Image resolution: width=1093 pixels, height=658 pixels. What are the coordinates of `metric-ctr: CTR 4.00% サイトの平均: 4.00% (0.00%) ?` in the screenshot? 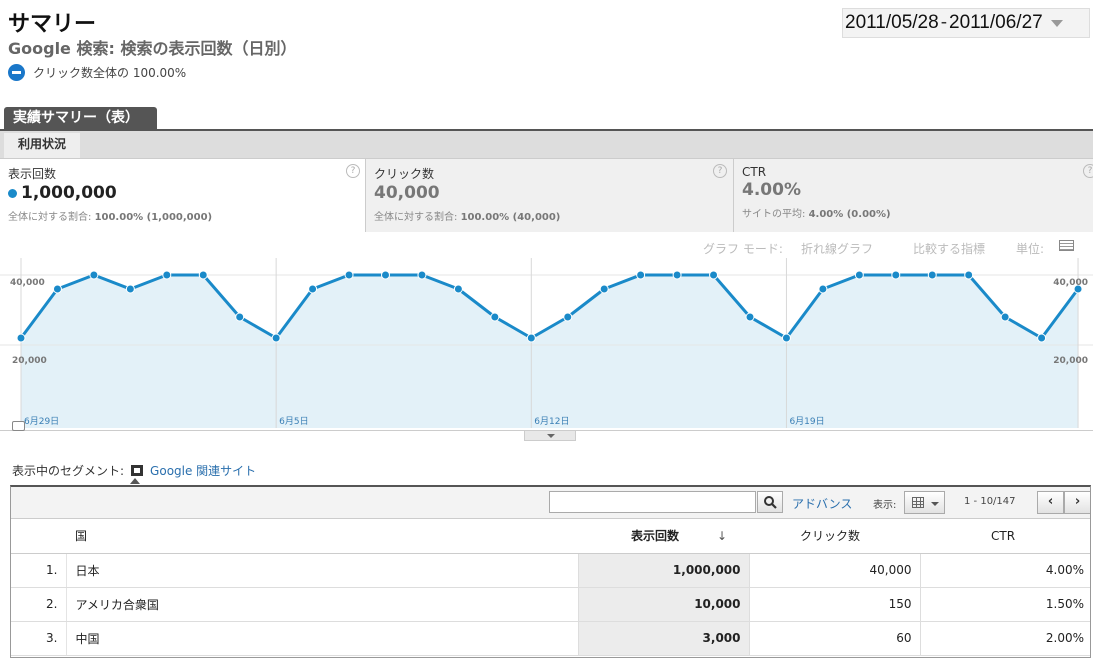 It's located at (913, 195).